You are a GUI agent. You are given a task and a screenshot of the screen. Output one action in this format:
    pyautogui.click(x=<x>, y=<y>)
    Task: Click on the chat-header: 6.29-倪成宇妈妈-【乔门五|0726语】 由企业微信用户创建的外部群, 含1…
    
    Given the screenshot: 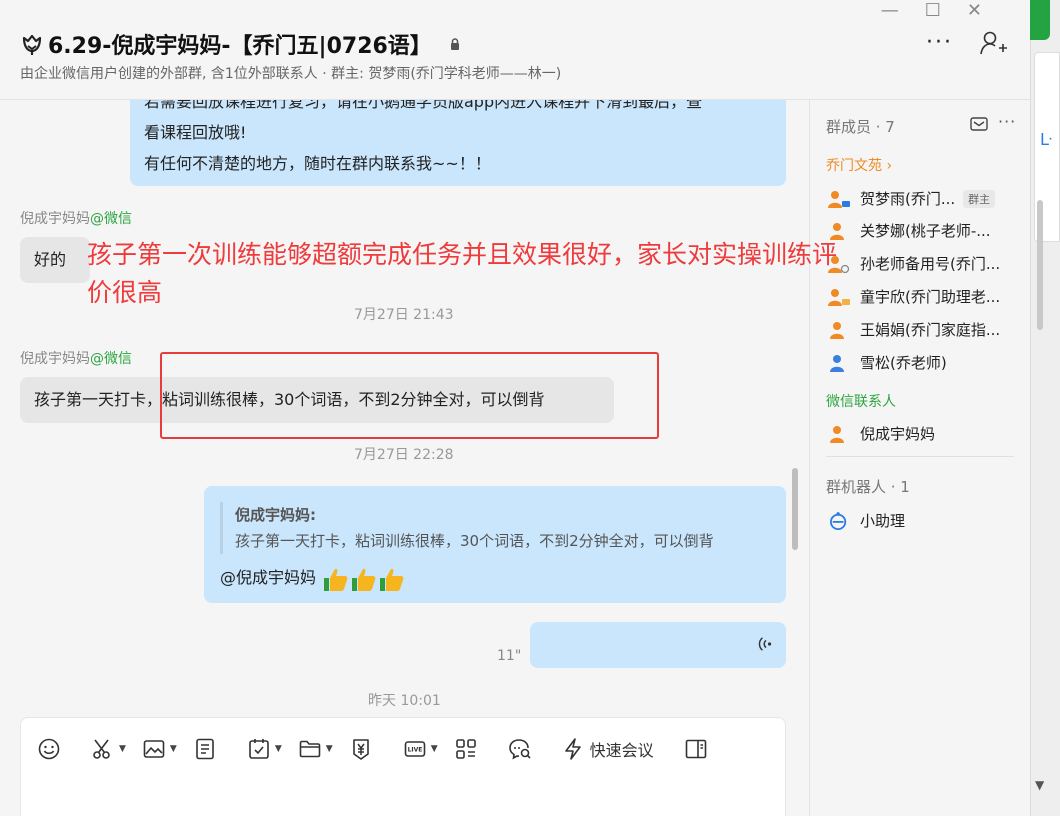 What is the action you would take?
    pyautogui.click(x=515, y=50)
    